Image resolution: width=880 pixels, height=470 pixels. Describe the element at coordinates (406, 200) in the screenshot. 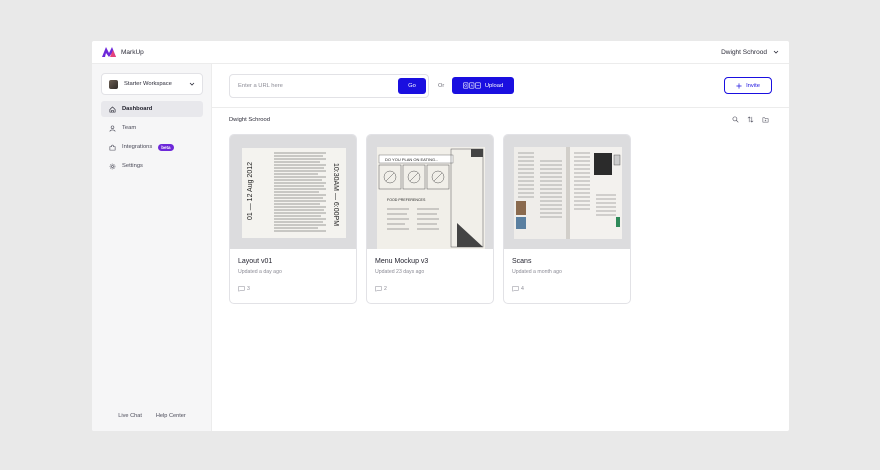

I see `thumb-food-heading: FOOD PREFERENCES` at that location.